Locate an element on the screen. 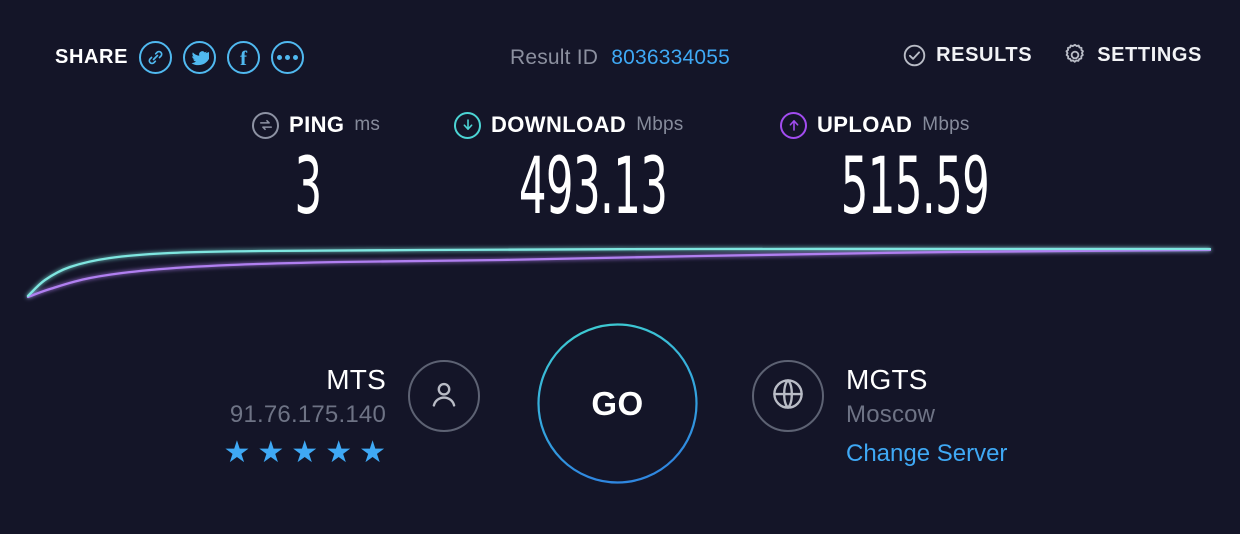 Image resolution: width=1240 pixels, height=534 pixels. settings-button: SETTINGS is located at coordinates (1132, 55).